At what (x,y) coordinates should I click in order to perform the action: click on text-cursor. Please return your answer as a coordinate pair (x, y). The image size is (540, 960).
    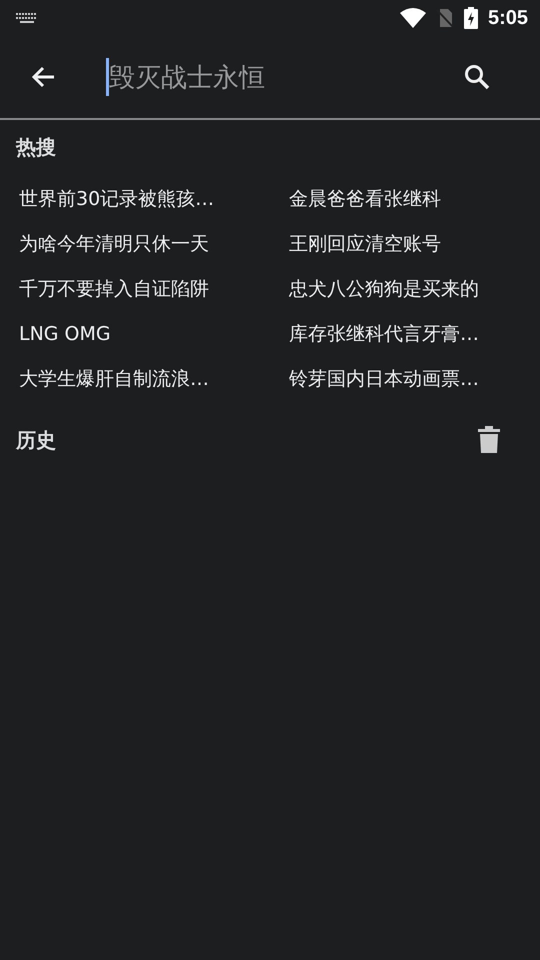
    Looking at the image, I should click on (107, 77).